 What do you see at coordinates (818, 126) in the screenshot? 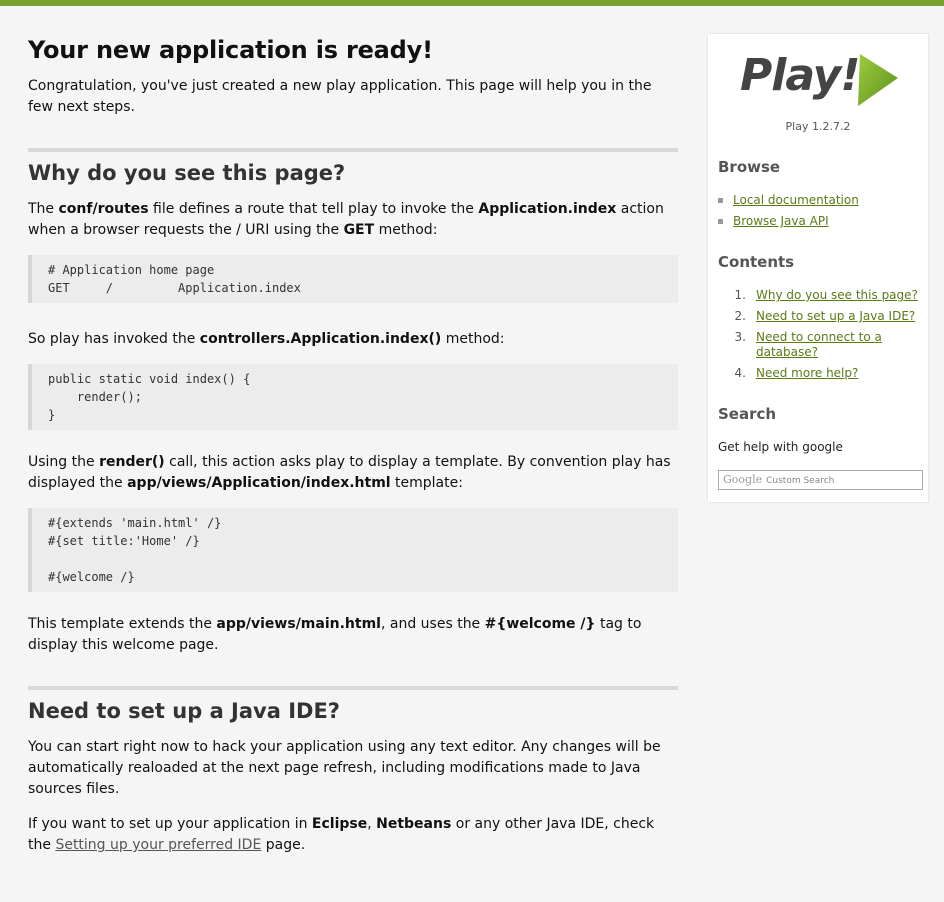
I see `version-label: Play 1.2.7.2` at bounding box center [818, 126].